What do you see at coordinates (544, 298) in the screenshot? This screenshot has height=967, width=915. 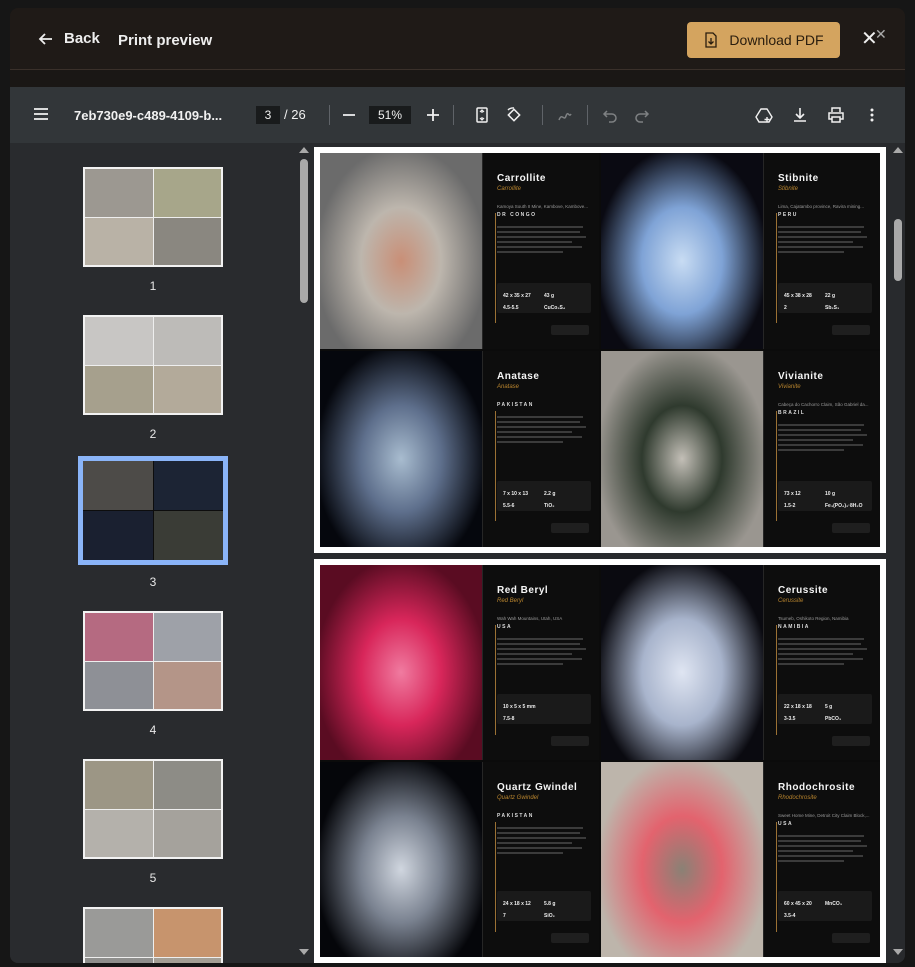 I see `spec-box: 42 x 35 x 27 4.5-5.5 43 g CuCo₂S₄` at bounding box center [544, 298].